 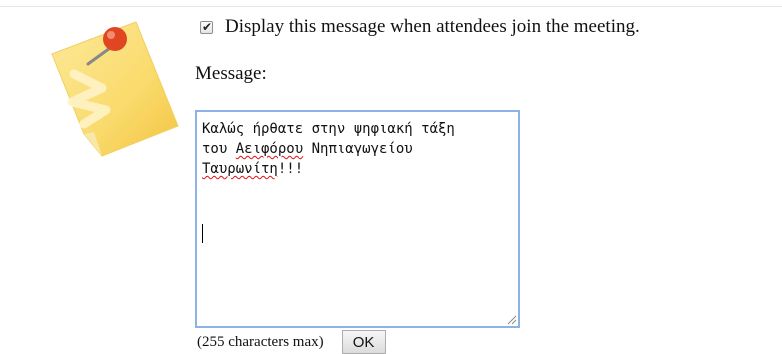 I want to click on message-label: Message:, so click(x=231, y=73).